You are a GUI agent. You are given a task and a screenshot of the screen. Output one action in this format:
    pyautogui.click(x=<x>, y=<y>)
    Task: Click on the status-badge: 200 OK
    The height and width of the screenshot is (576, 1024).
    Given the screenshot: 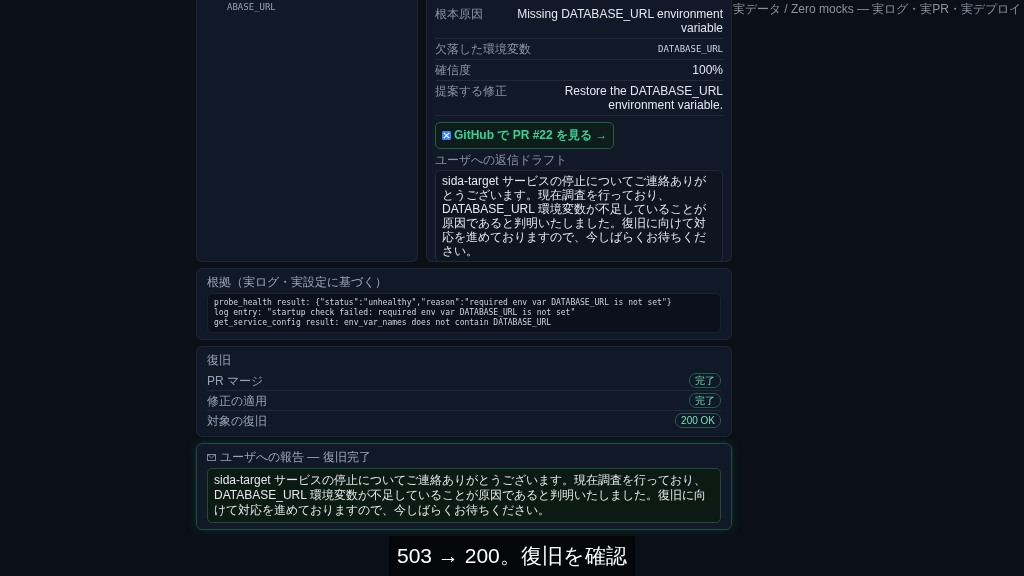 What is the action you would take?
    pyautogui.click(x=698, y=420)
    